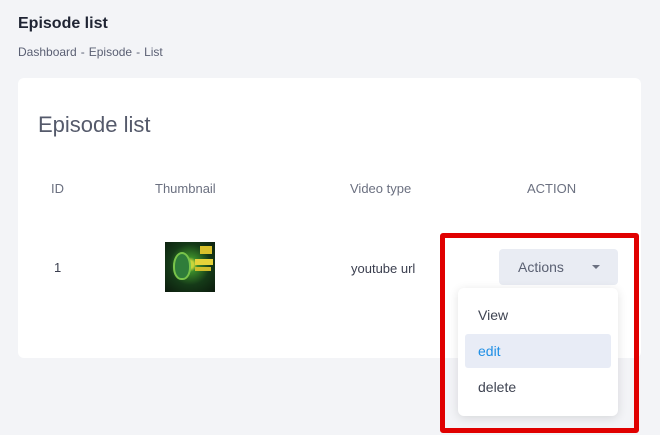 The height and width of the screenshot is (435, 660). Describe the element at coordinates (47, 52) in the screenshot. I see `breadcrumb-item-dashboard: Dashboard` at that location.